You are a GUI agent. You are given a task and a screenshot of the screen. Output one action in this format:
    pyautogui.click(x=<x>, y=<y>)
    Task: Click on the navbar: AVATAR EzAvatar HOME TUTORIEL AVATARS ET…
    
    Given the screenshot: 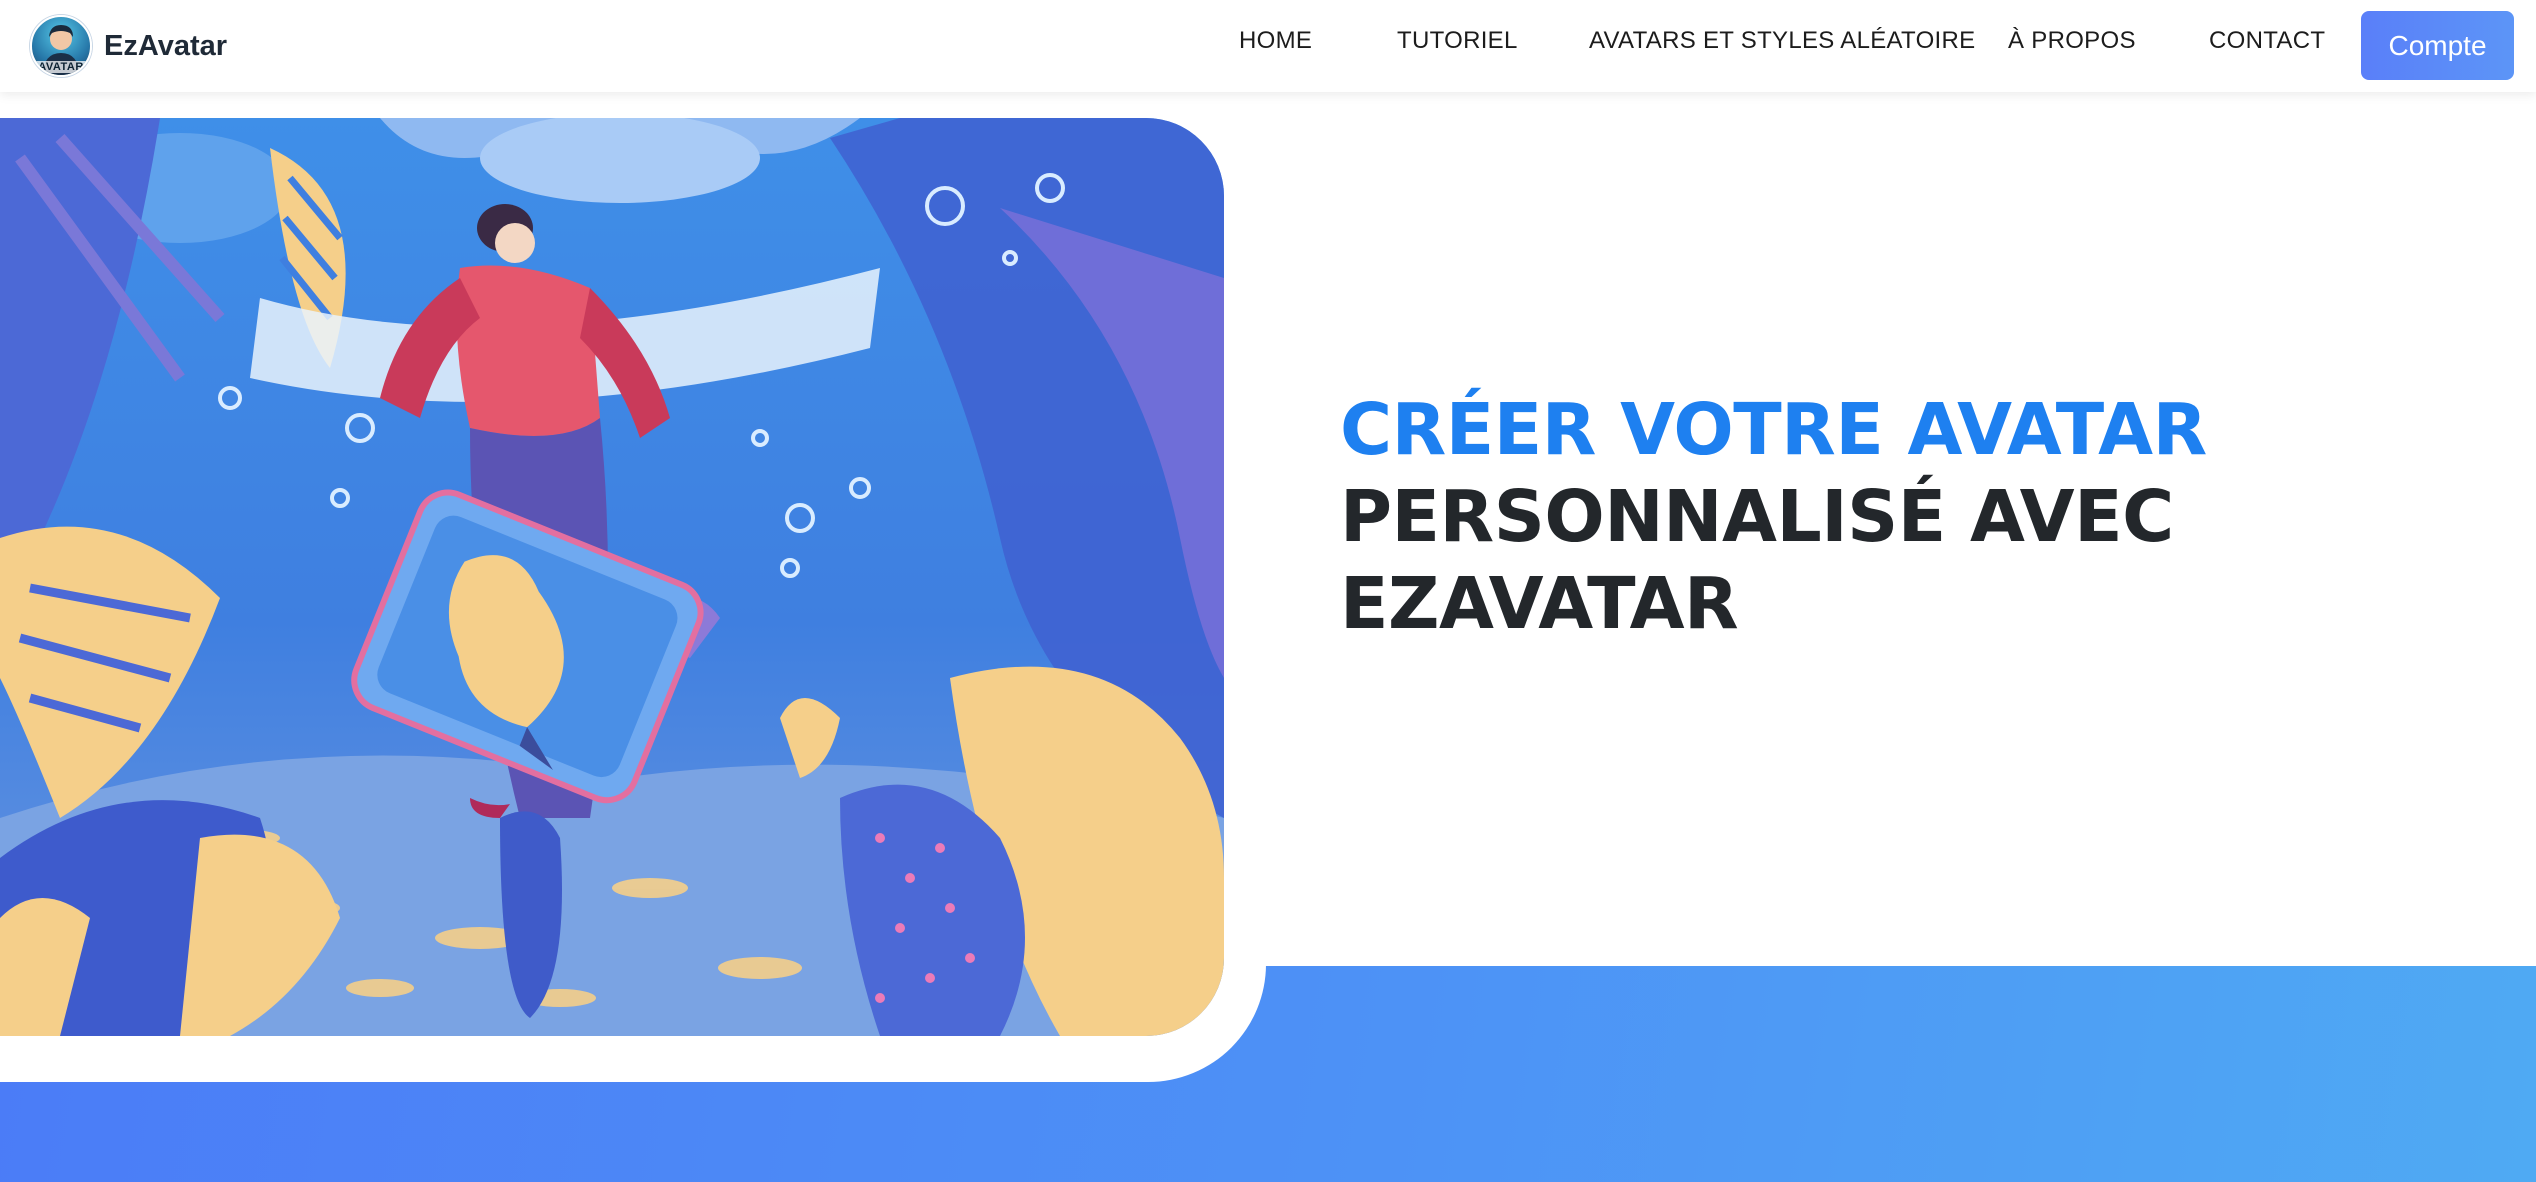 What is the action you would take?
    pyautogui.click(x=1268, y=46)
    